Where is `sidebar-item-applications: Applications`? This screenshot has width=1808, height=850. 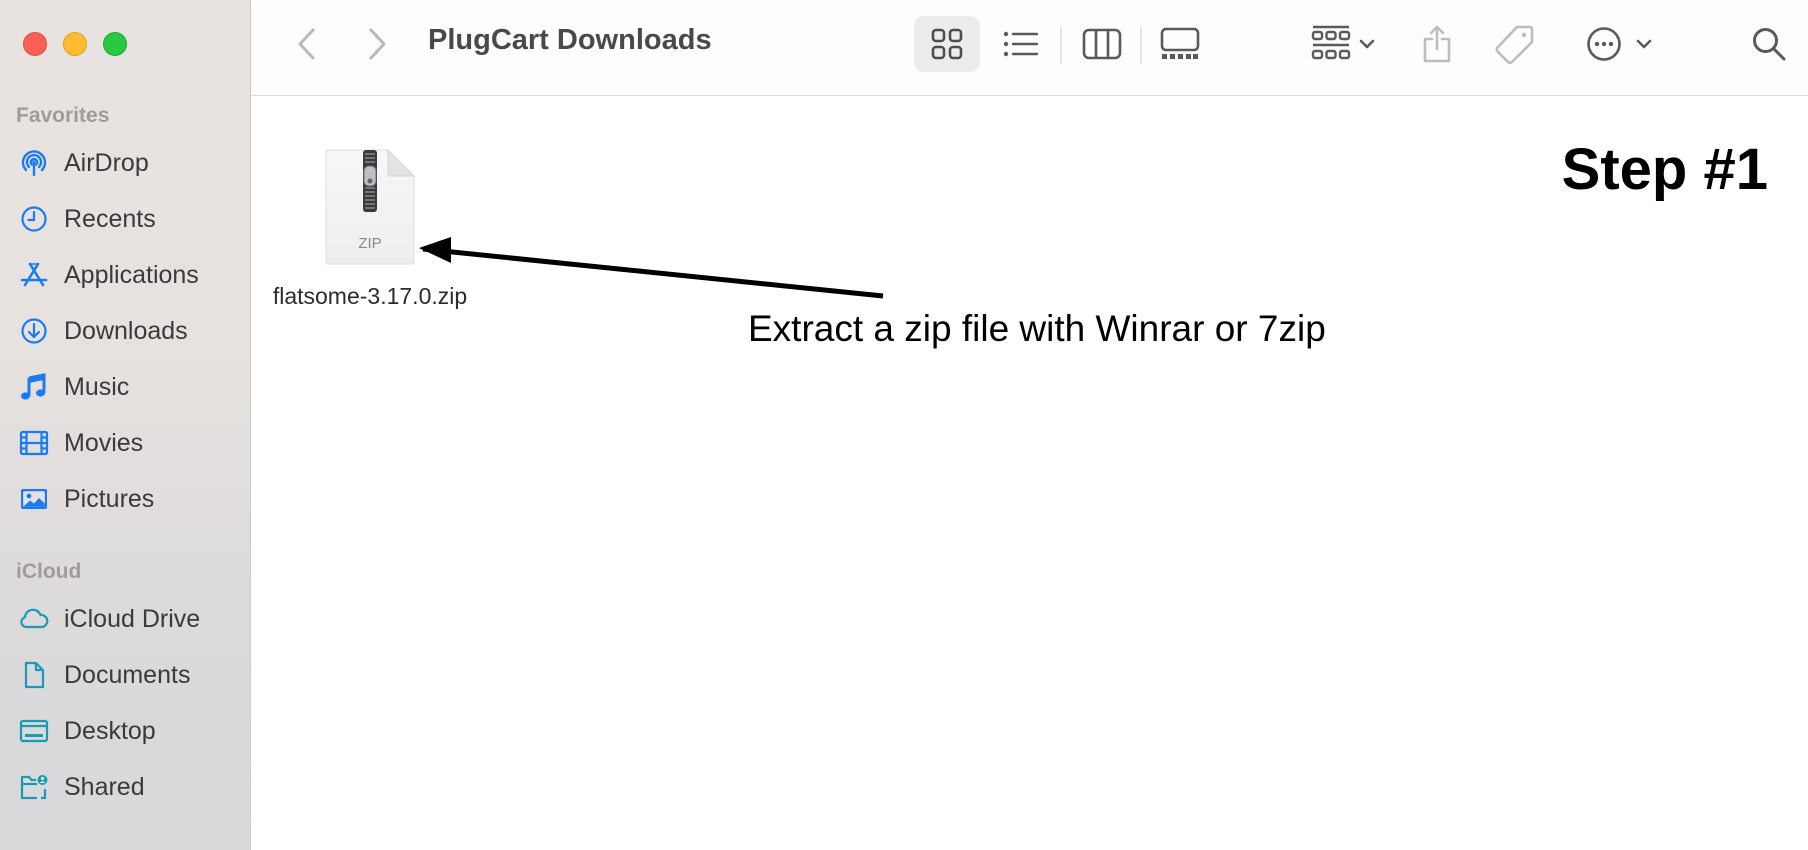
sidebar-item-applications: Applications is located at coordinates (108, 275).